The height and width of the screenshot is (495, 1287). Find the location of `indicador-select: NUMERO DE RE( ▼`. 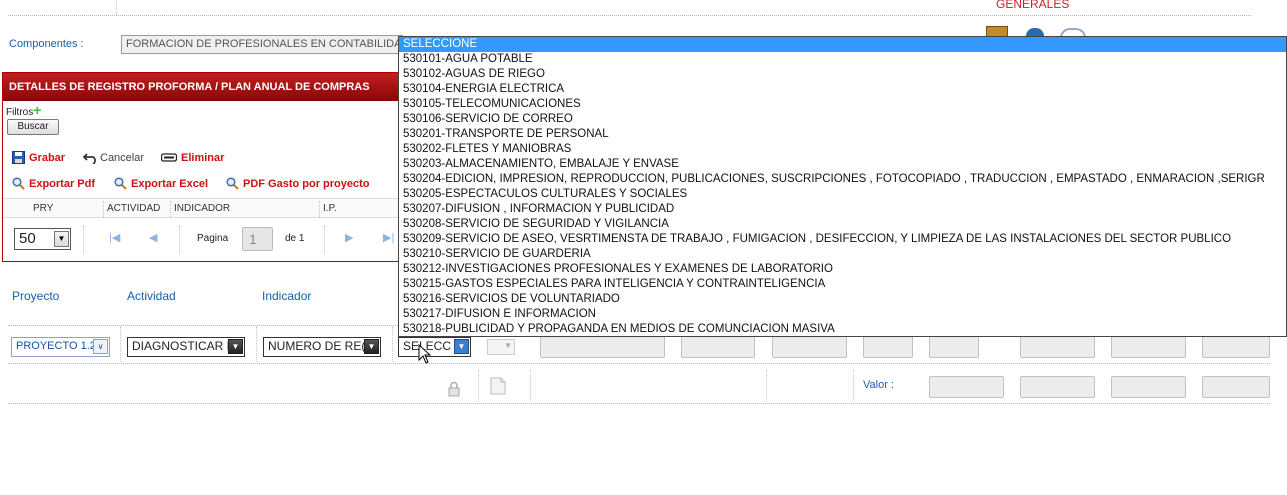

indicador-select: NUMERO DE RE( ▼ is located at coordinates (322, 347).